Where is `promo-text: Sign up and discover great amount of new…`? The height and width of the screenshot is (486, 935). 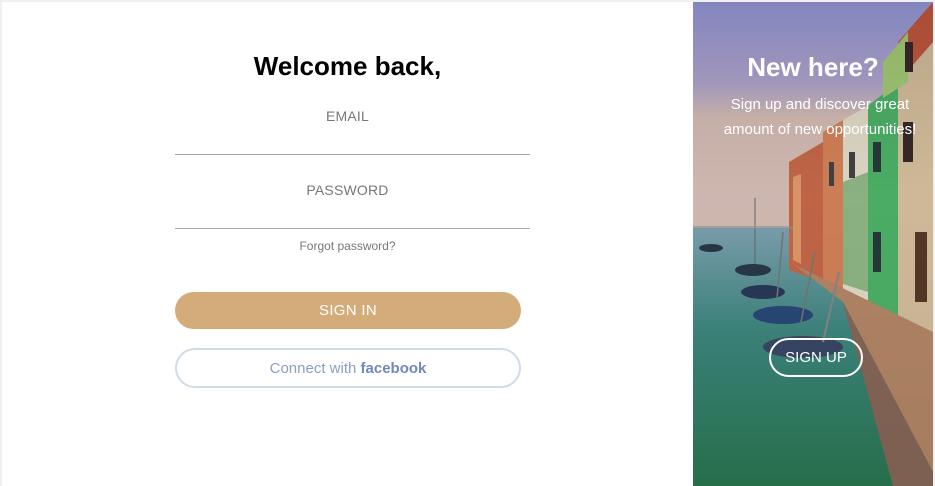 promo-text: Sign up and discover great amount of new… is located at coordinates (820, 117).